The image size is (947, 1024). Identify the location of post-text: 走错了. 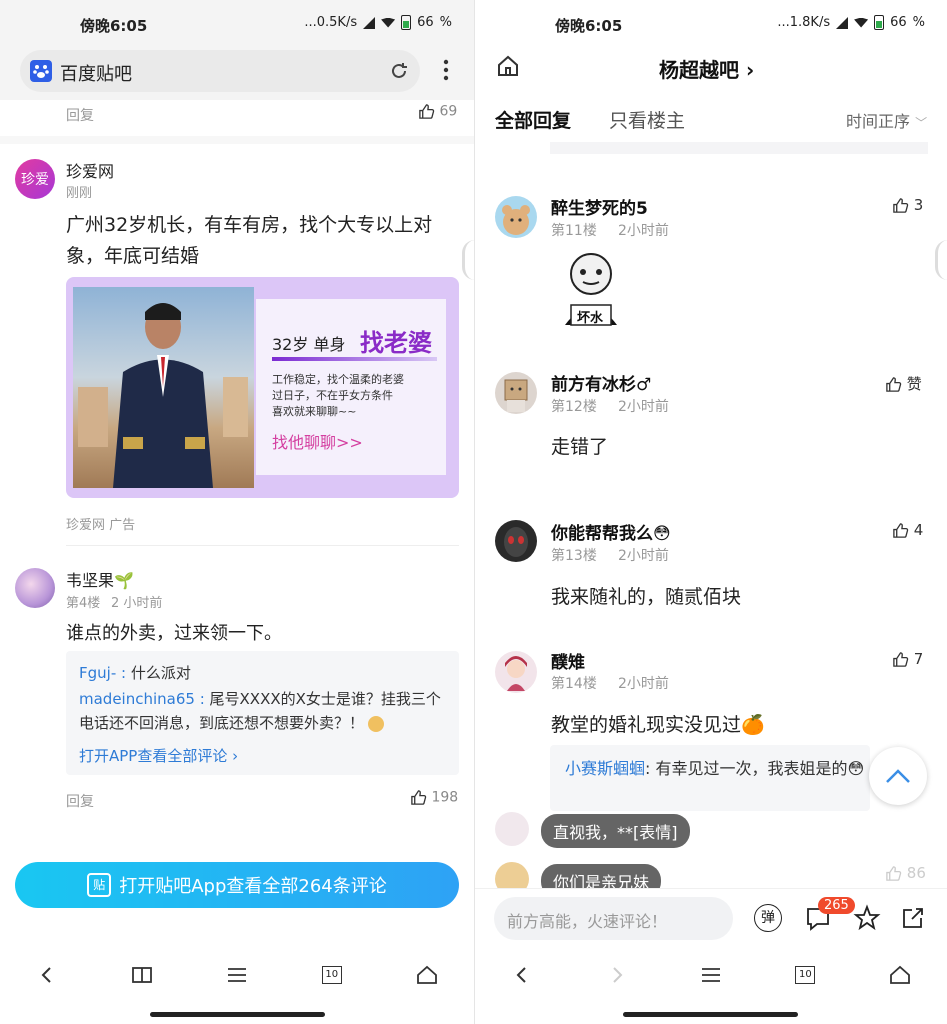
(580, 447).